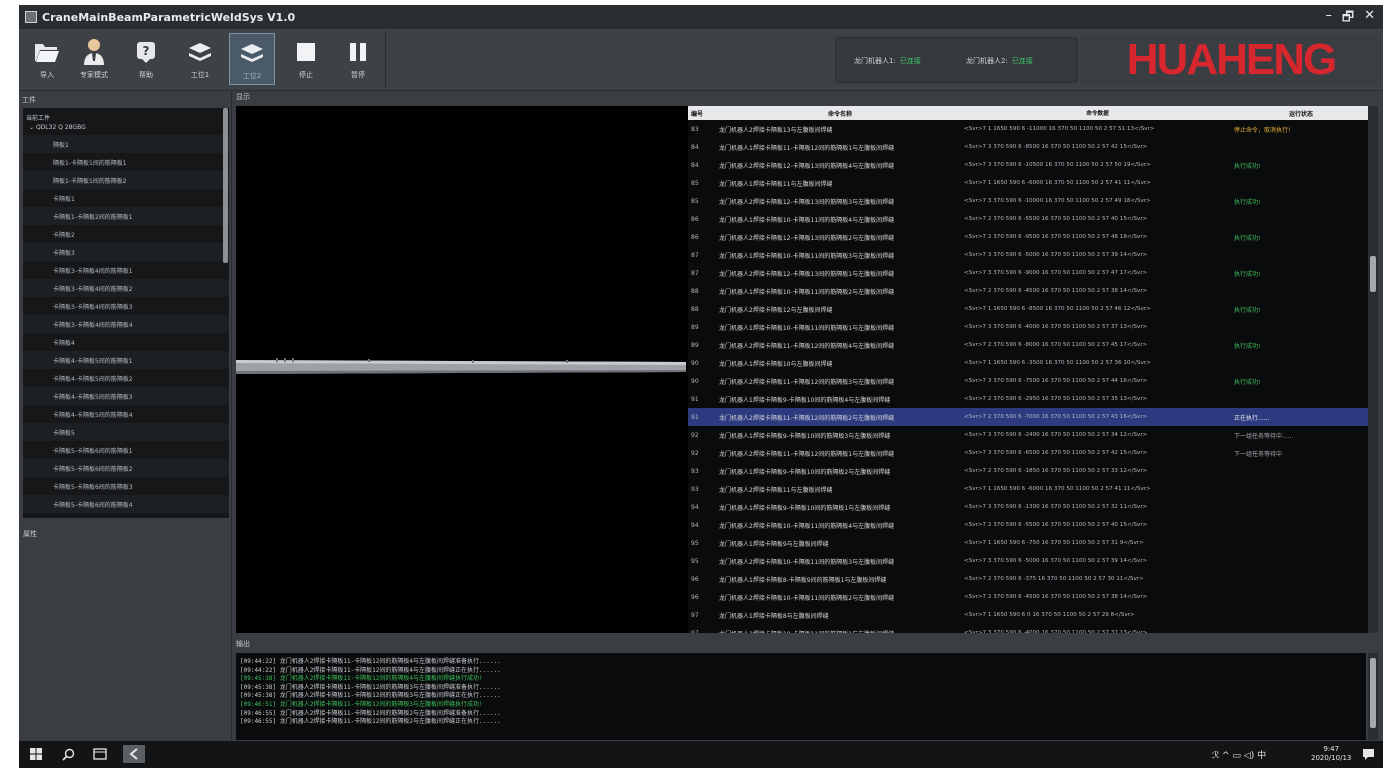 The image size is (1396, 768). What do you see at coordinates (126, 378) in the screenshot?
I see `tree-item: 卡隔板4-卡隔板5间的筋隔板2` at bounding box center [126, 378].